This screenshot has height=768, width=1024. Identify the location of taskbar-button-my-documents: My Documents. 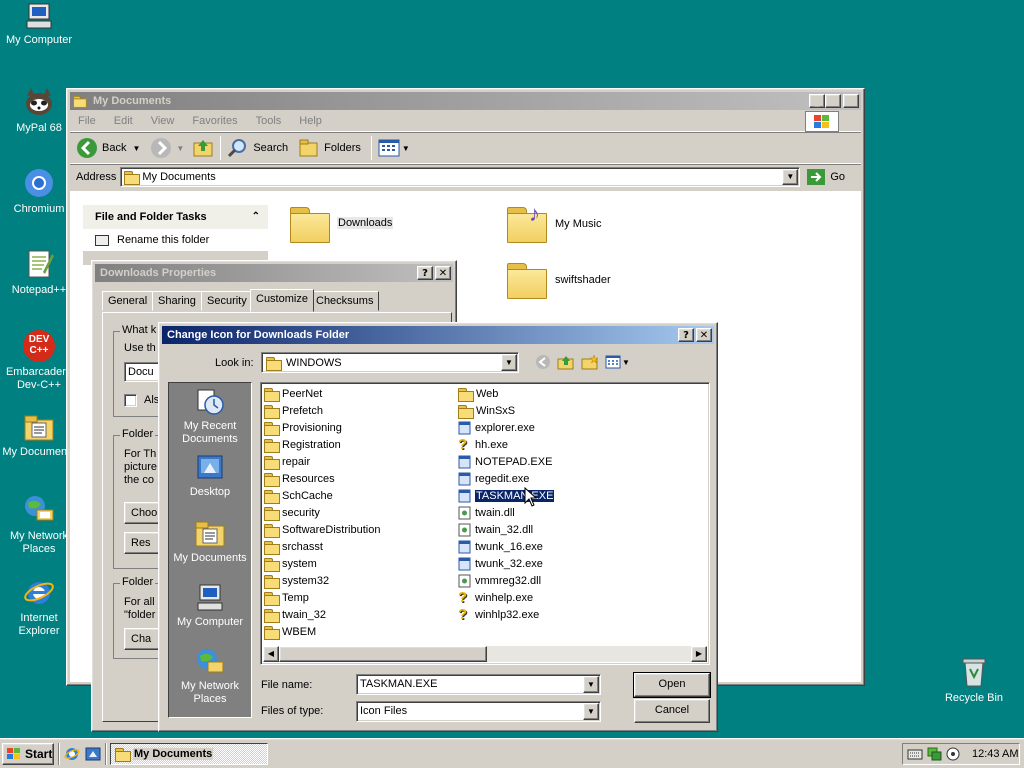
(189, 754).